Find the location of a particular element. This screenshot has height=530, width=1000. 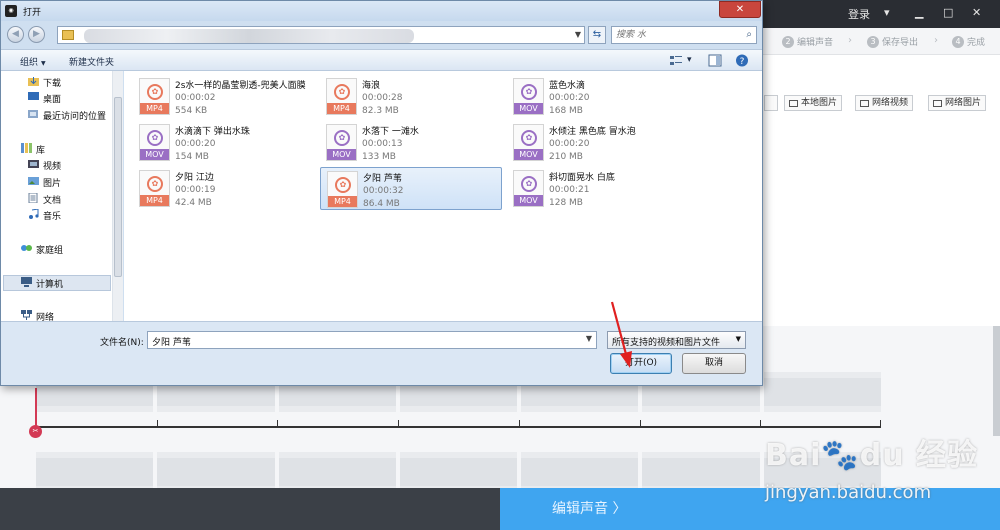

file-duration: 00:00:19 is located at coordinates (195, 190).